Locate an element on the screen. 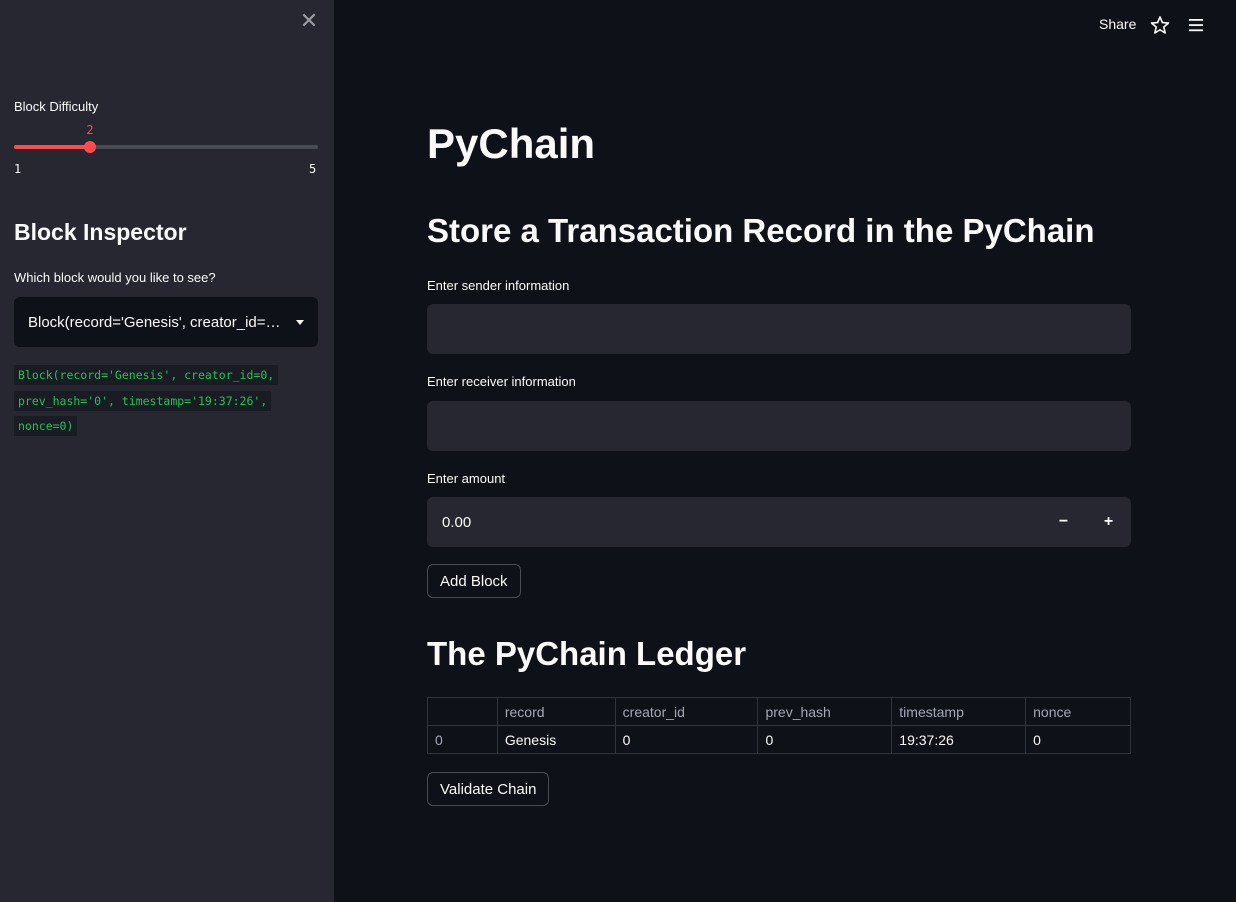 This screenshot has width=1236, height=902. column-header-timestamp: timestamp is located at coordinates (959, 711).